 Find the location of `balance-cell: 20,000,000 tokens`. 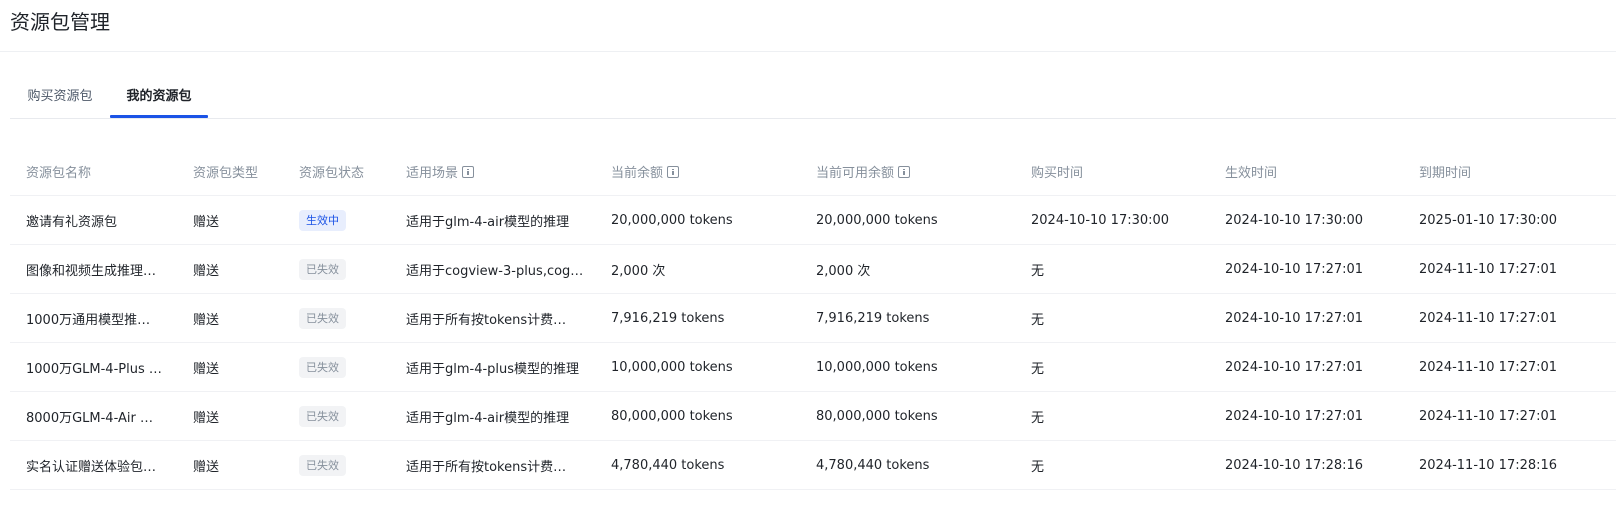

balance-cell: 20,000,000 tokens is located at coordinates (697, 220).